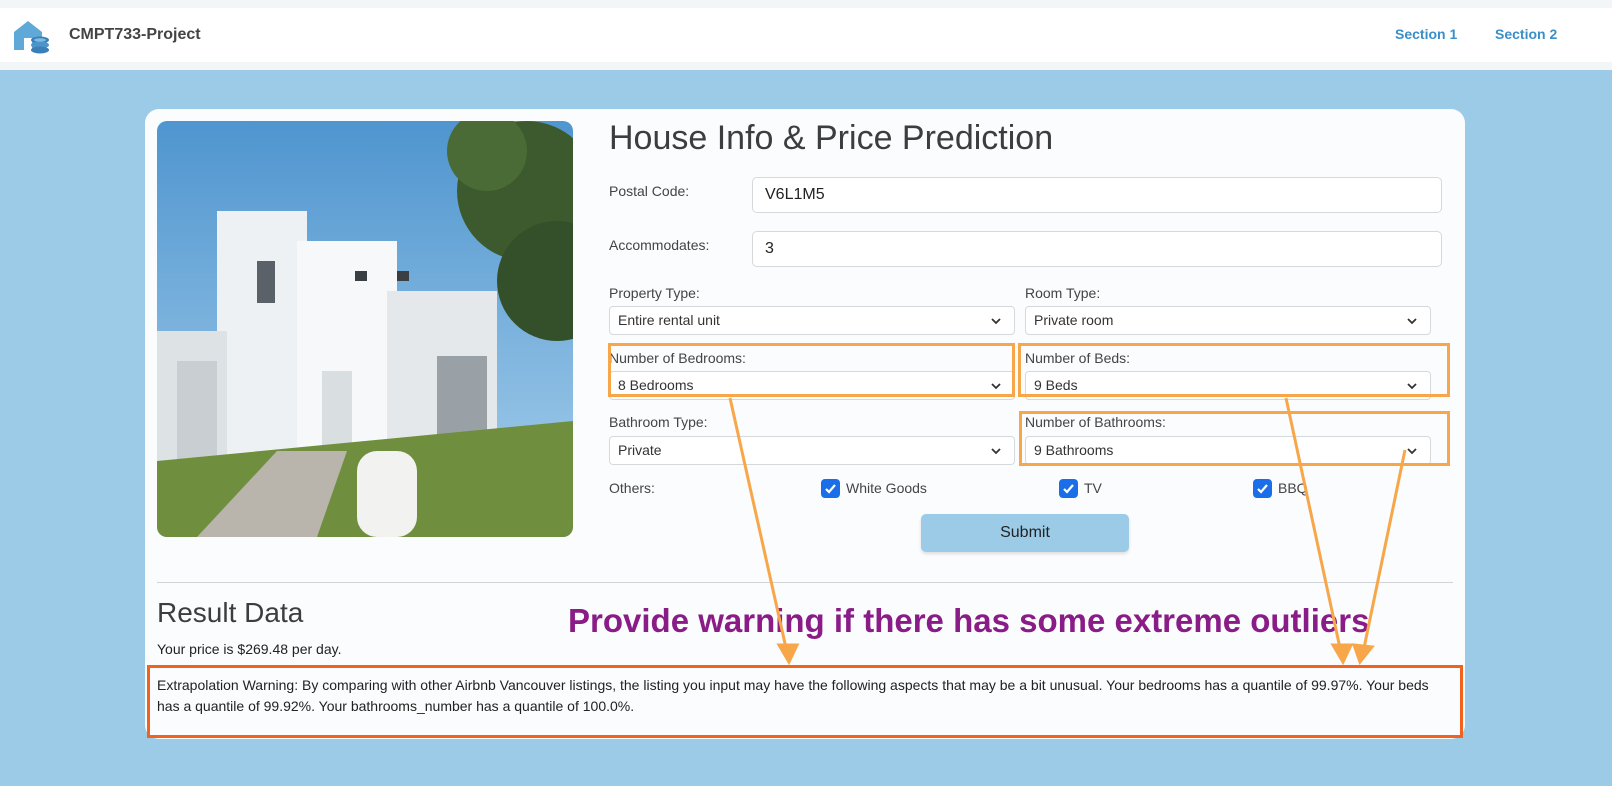  I want to click on submit-button: Submit, so click(1025, 533).